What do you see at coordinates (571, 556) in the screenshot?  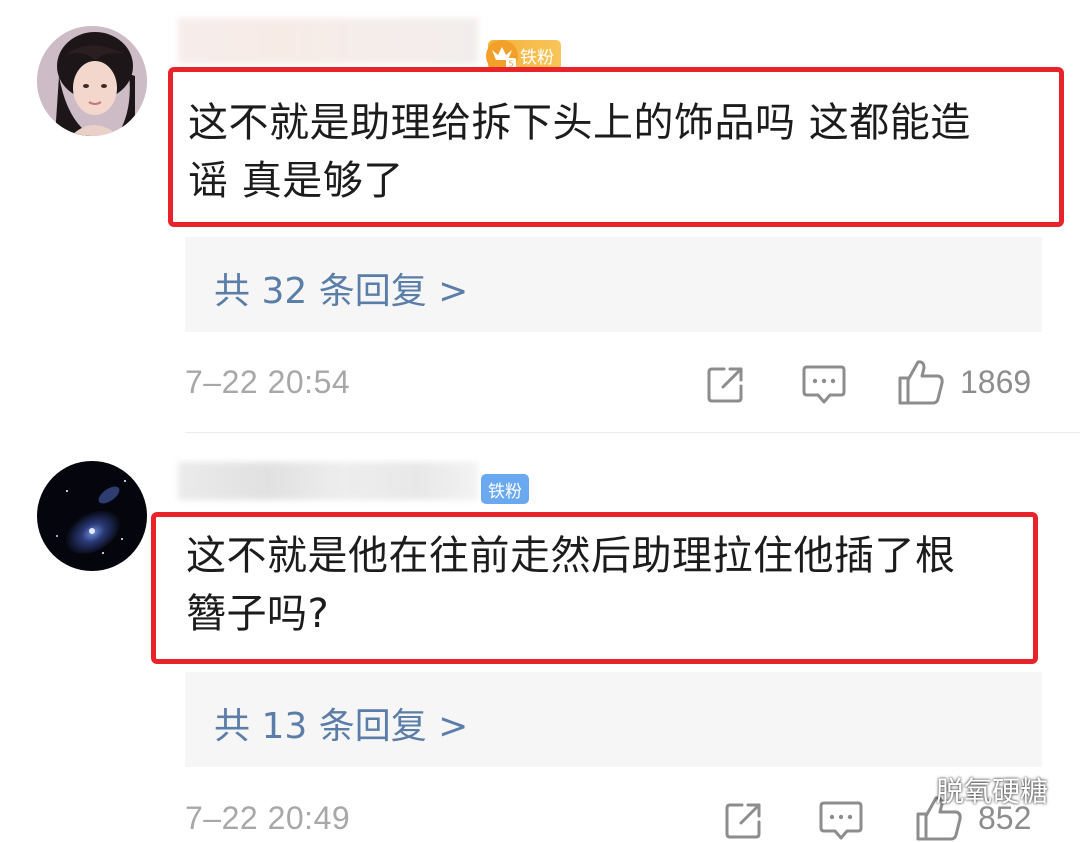 I see `comment-text-line: 这不就是他在往前走然后助理拉住他插了根` at bounding box center [571, 556].